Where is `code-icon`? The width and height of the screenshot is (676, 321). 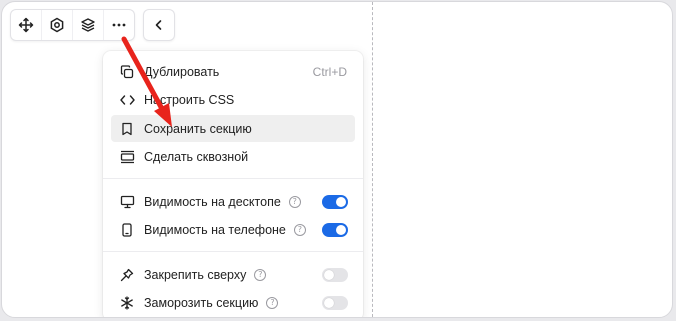
code-icon is located at coordinates (127, 100).